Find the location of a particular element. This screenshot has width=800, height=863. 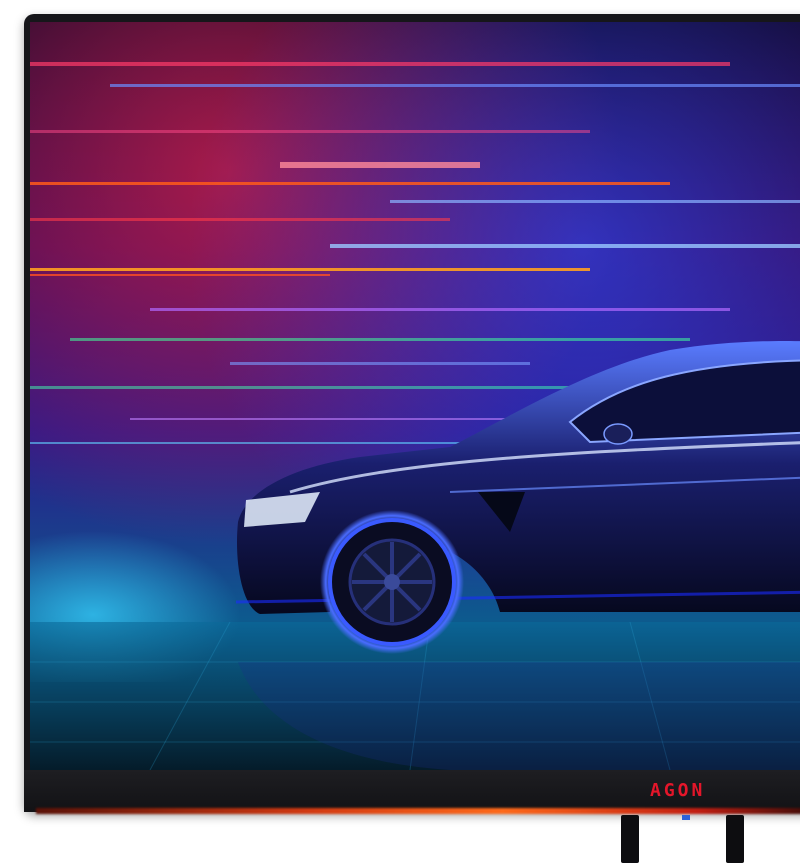

stand-leg-left is located at coordinates (630, 839).